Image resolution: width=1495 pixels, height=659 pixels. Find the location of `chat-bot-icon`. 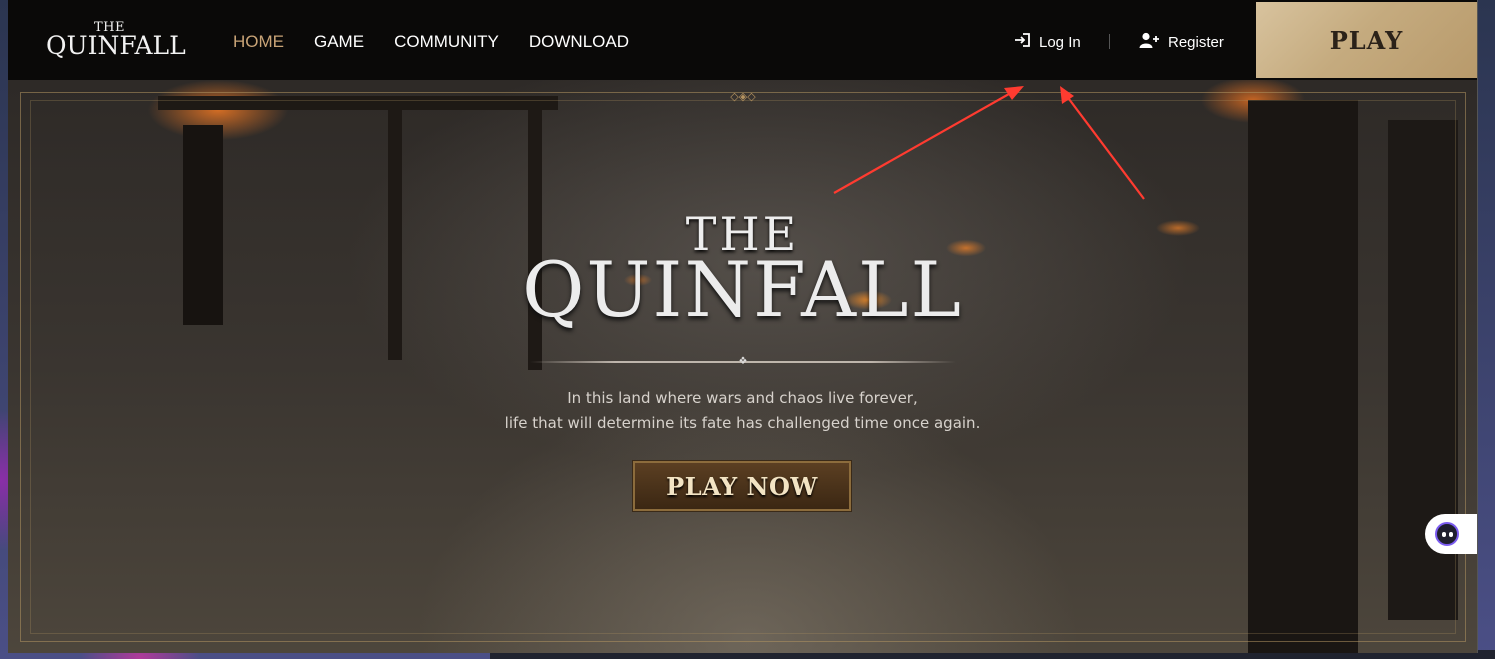

chat-bot-icon is located at coordinates (1447, 534).